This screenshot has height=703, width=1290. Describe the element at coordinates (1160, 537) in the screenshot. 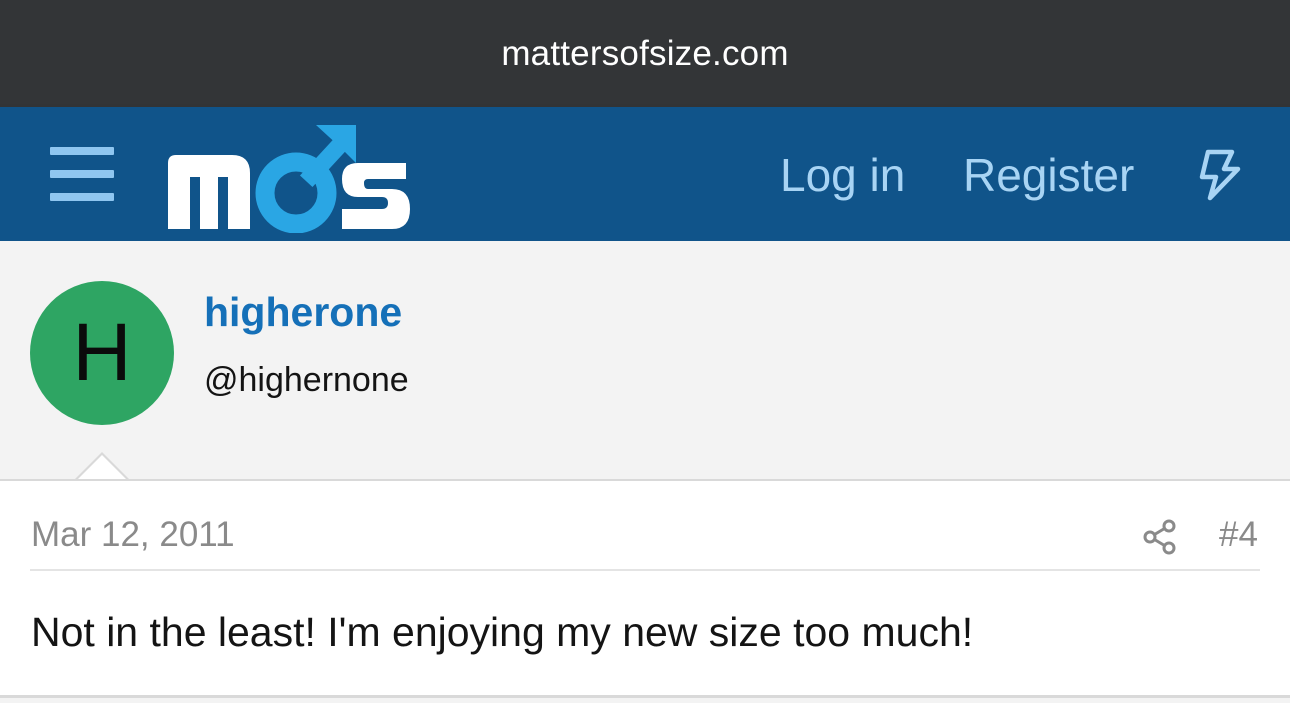

I see `share-icon` at that location.